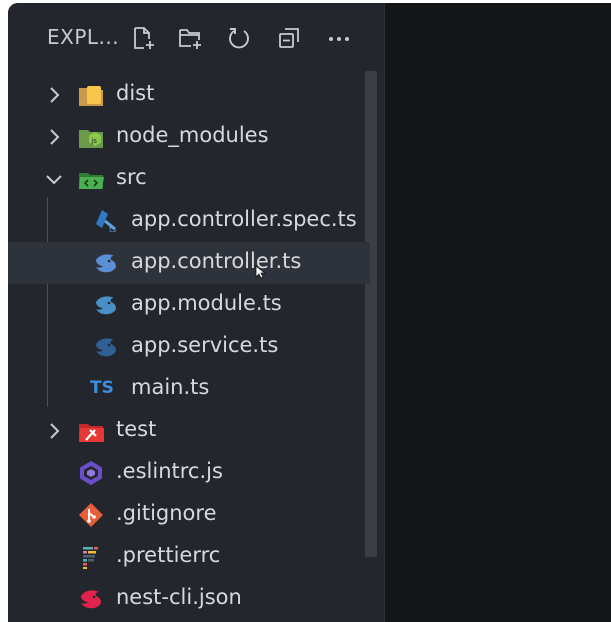 The width and height of the screenshot is (611, 622). What do you see at coordinates (93, 141) in the screenshot?
I see `svg-text: js` at bounding box center [93, 141].